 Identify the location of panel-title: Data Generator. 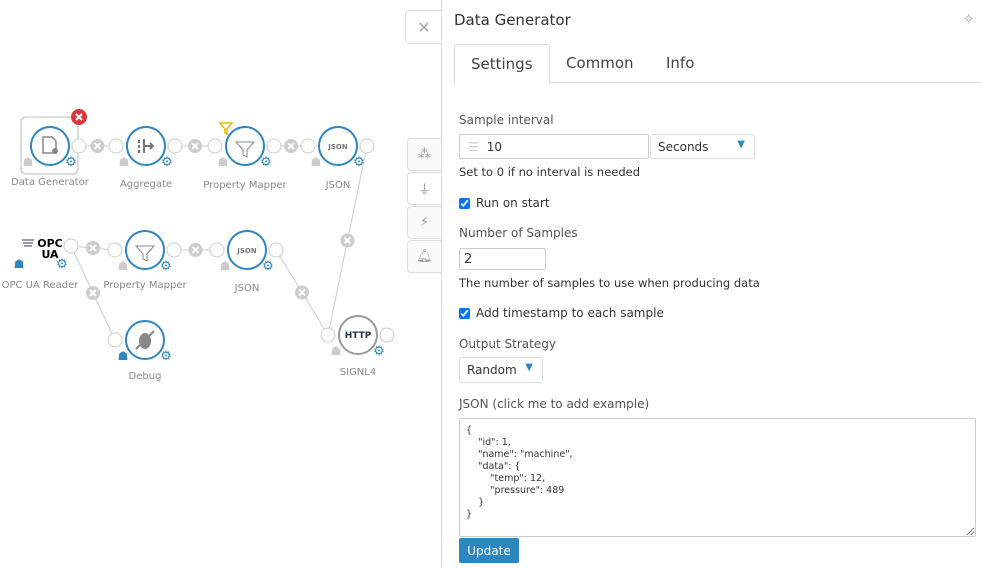
(512, 20).